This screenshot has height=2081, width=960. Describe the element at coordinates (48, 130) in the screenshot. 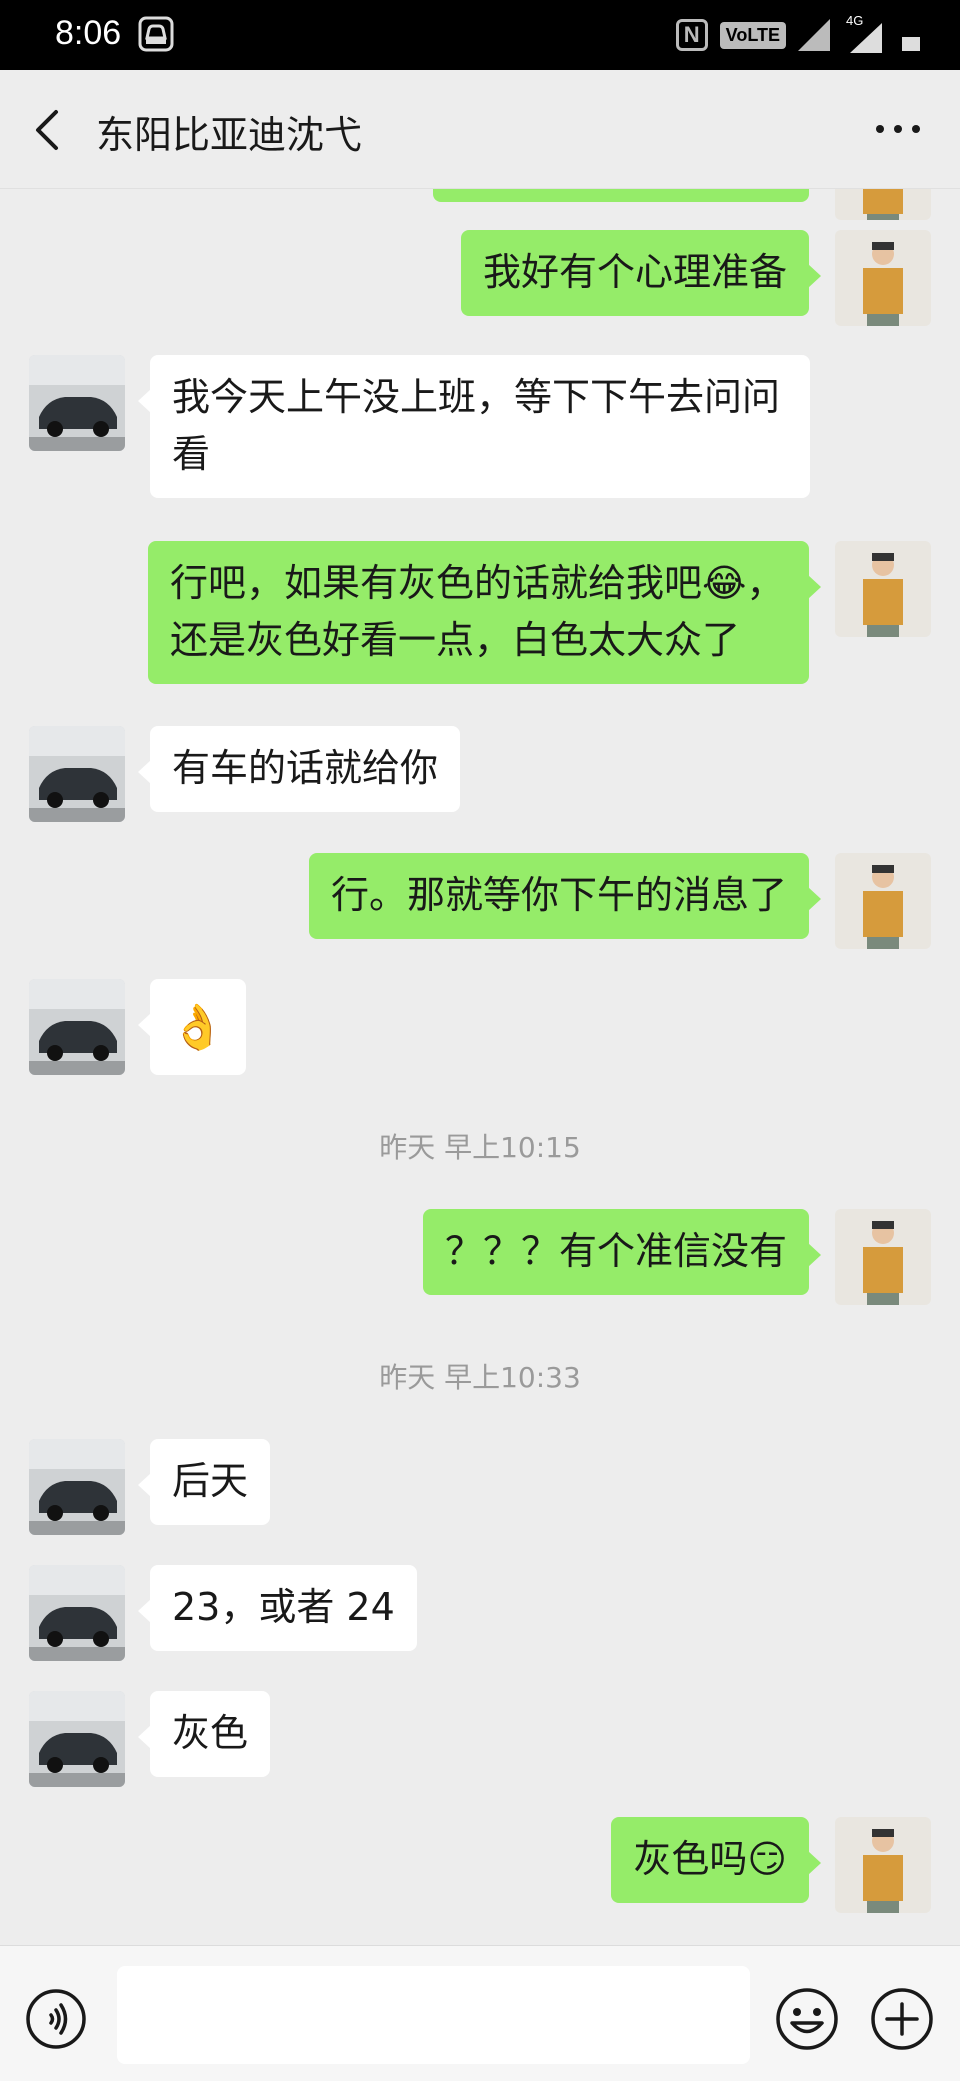

I see `chevron-left-icon` at that location.